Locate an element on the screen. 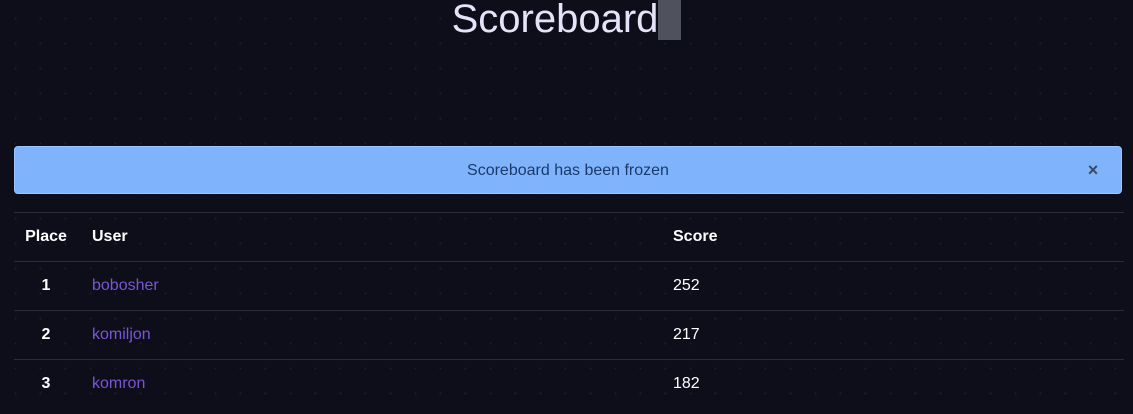  place-cell: 1 is located at coordinates (46, 286).